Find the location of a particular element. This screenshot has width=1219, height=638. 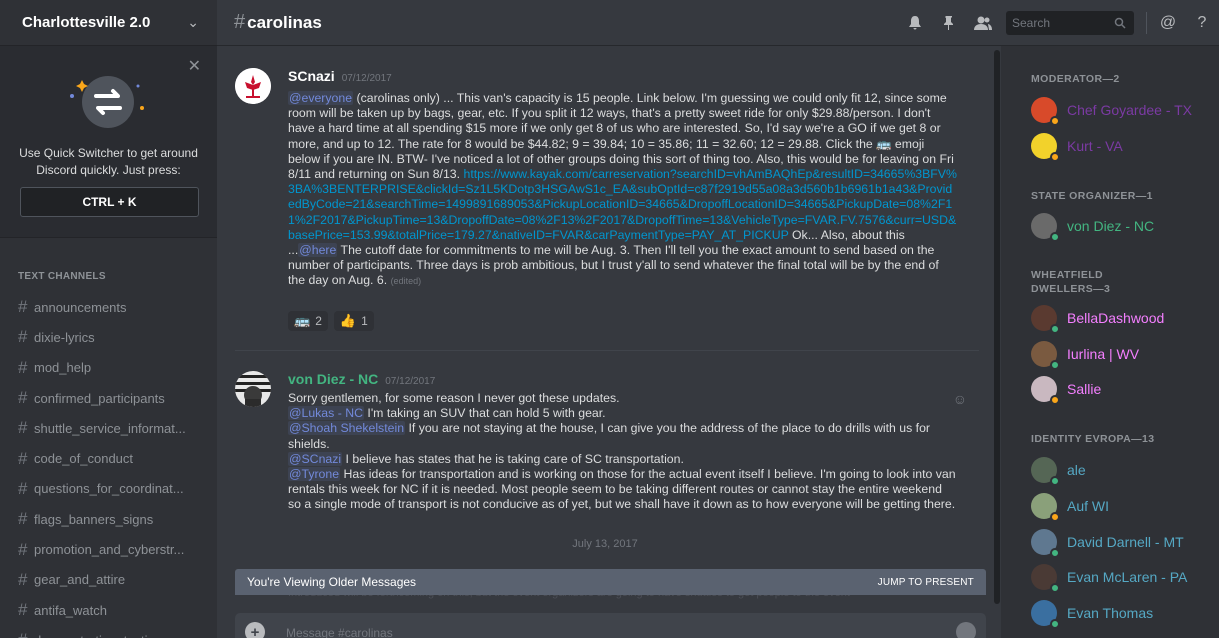

channel-item: # announcements is located at coordinates (108, 307).